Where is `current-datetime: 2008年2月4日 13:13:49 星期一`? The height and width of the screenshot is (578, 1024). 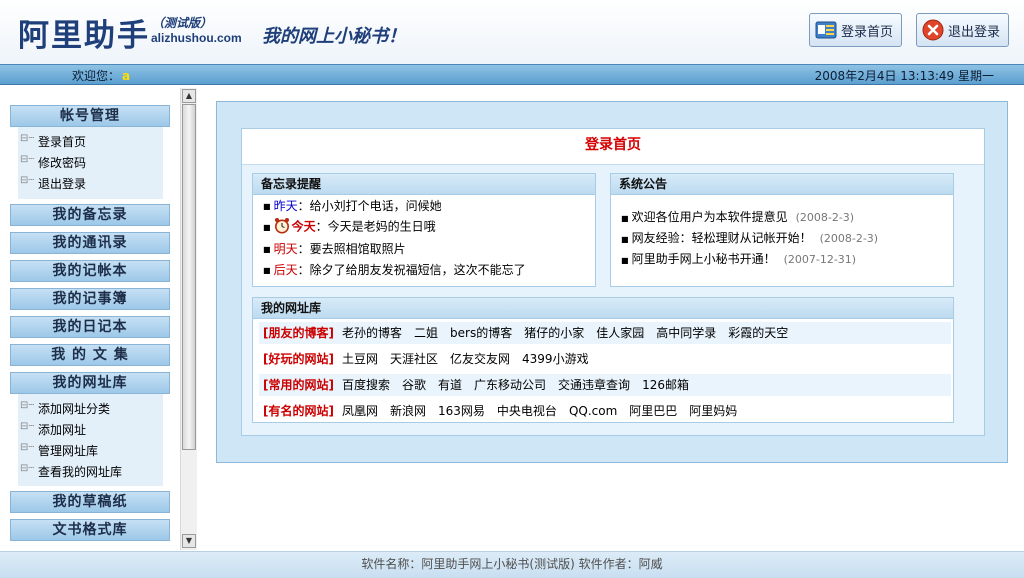 current-datetime: 2008年2月4日 13:13:49 星期一 is located at coordinates (904, 76).